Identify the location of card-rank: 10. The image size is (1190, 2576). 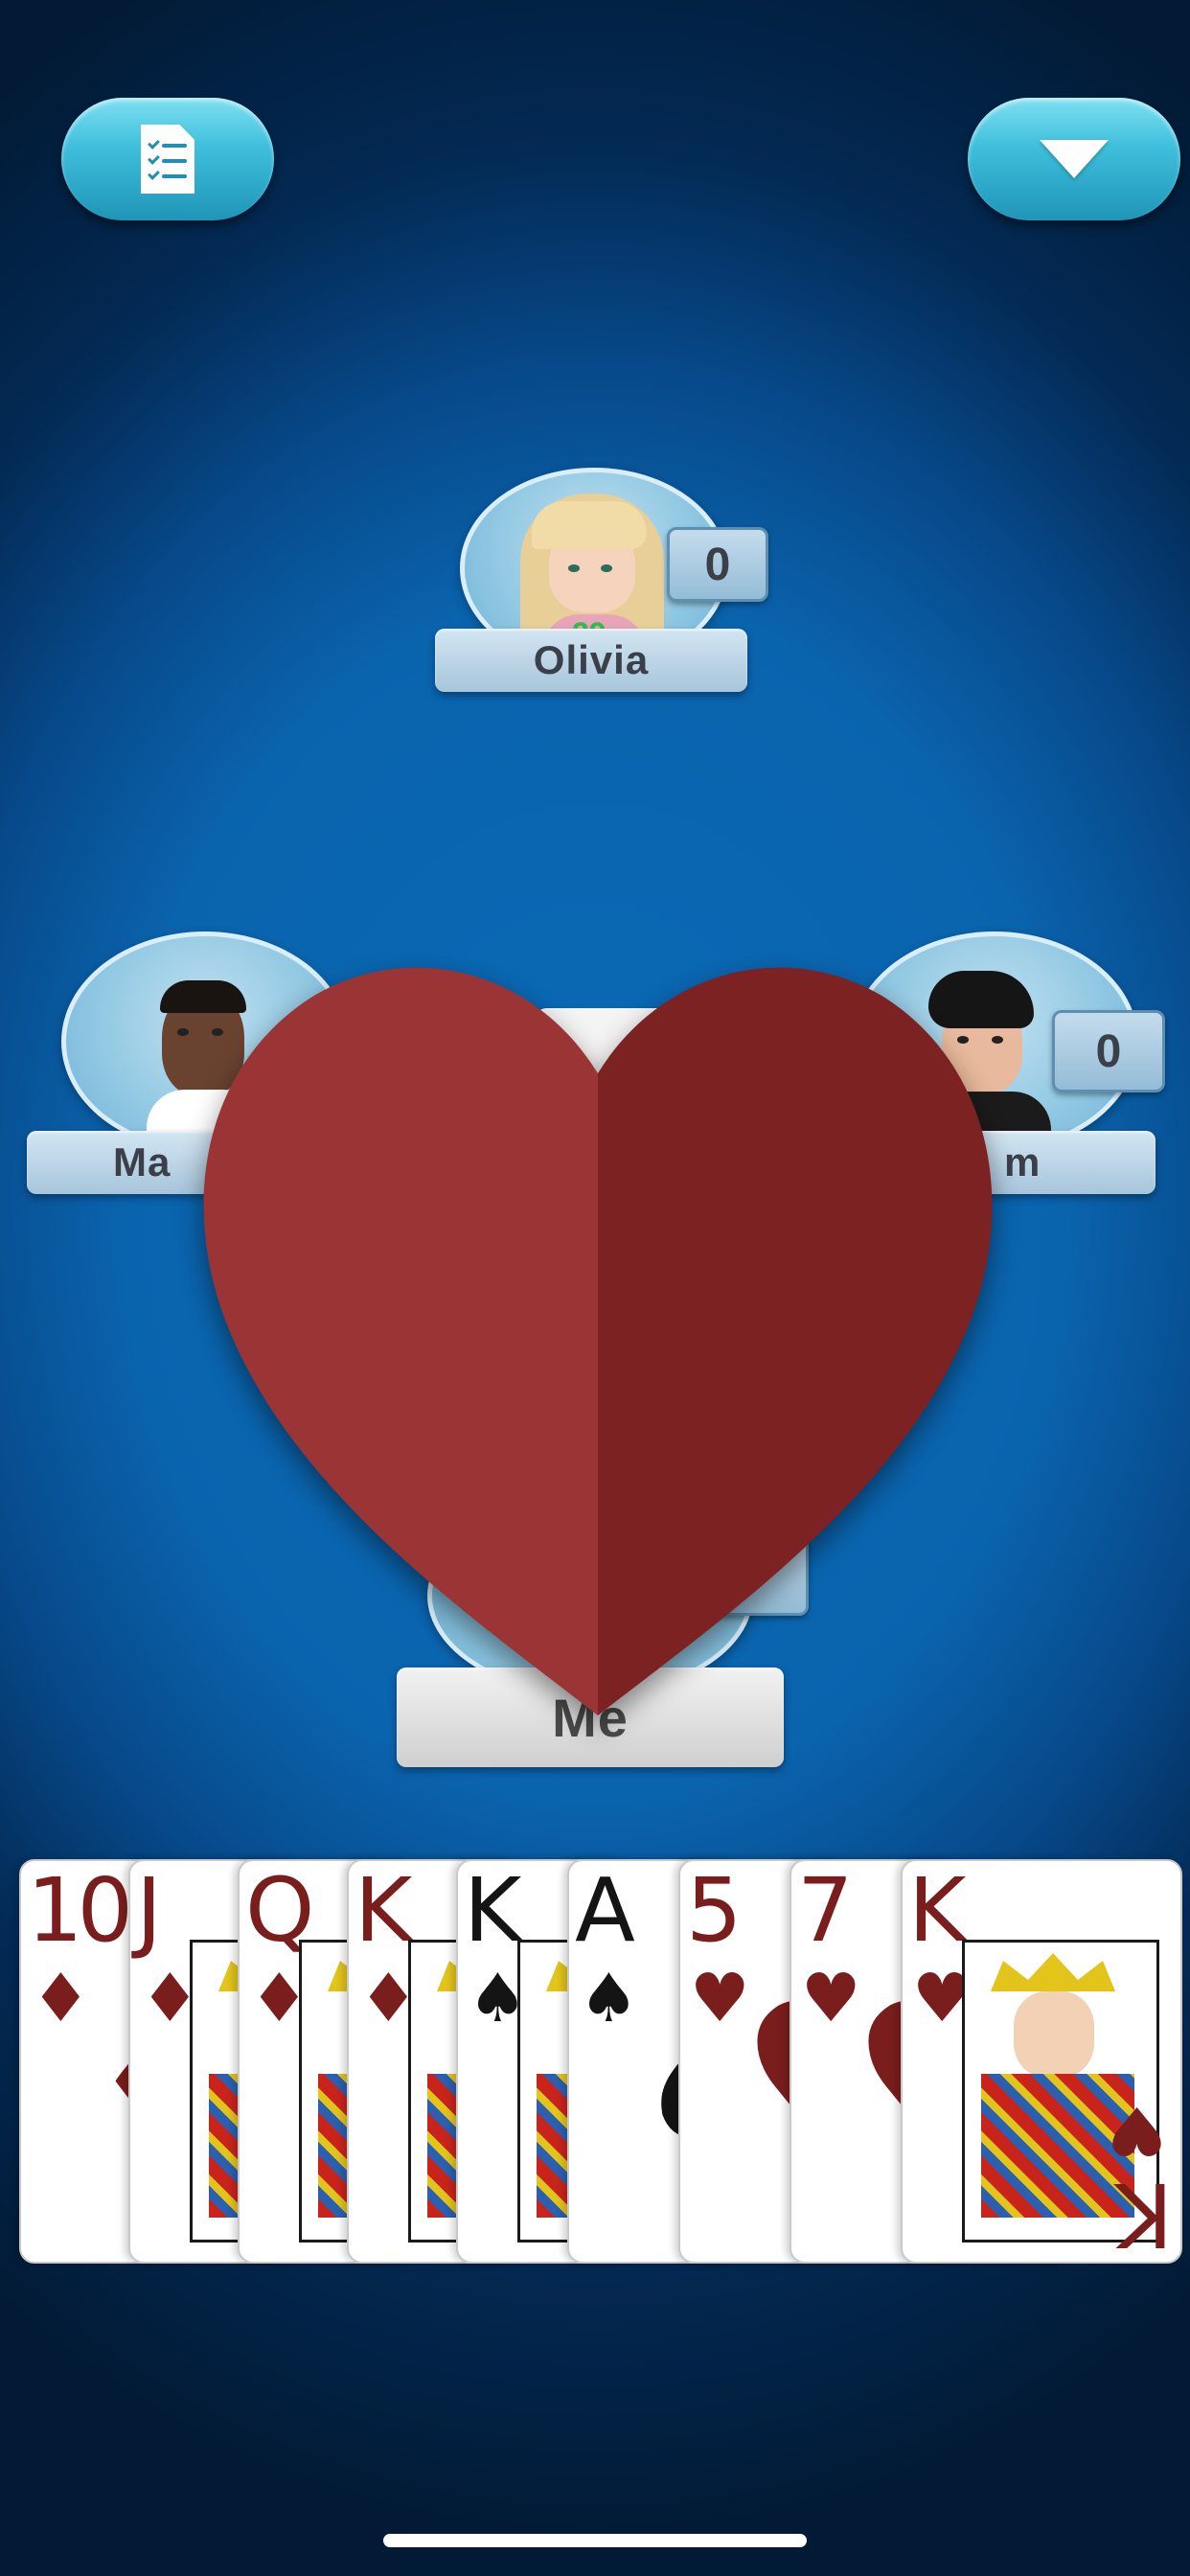
(80, 1910).